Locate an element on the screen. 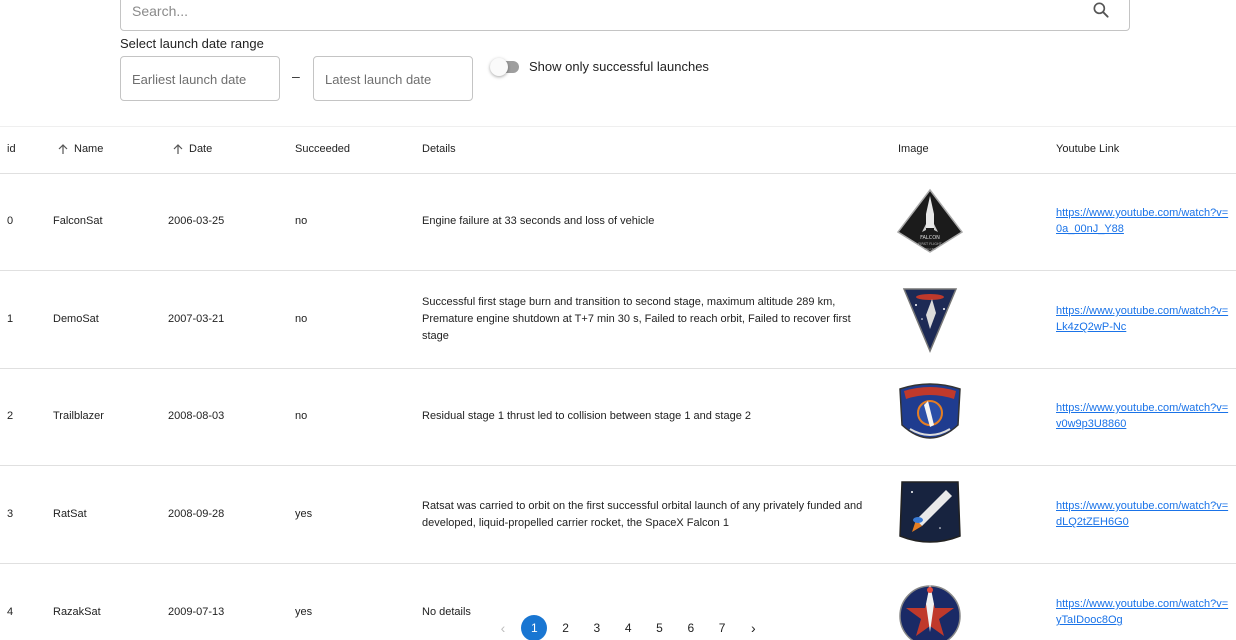 The width and height of the screenshot is (1236, 640). page-button-4: 4 is located at coordinates (628, 627).